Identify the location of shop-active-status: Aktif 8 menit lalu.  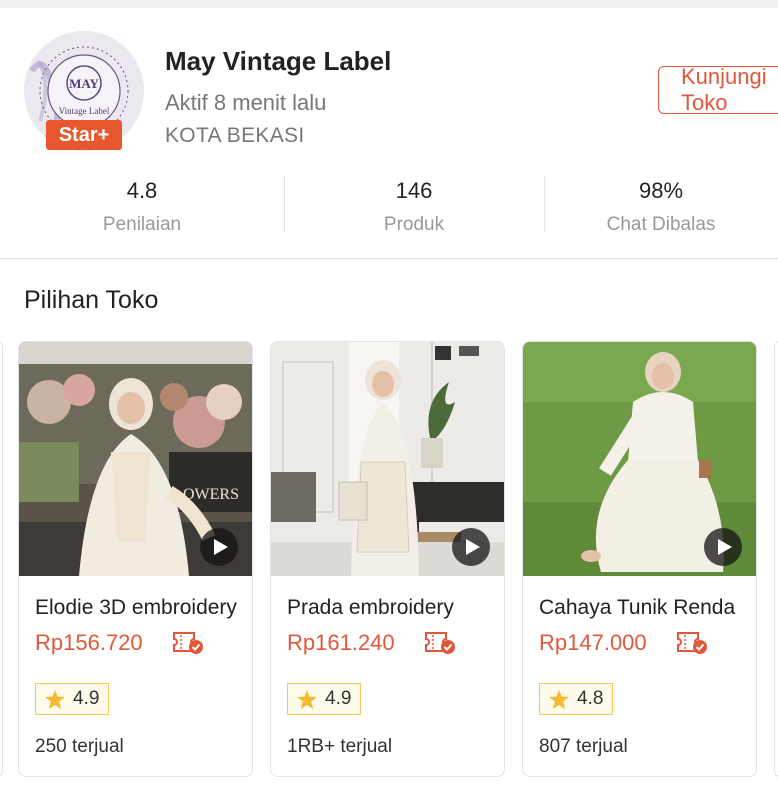
(246, 102).